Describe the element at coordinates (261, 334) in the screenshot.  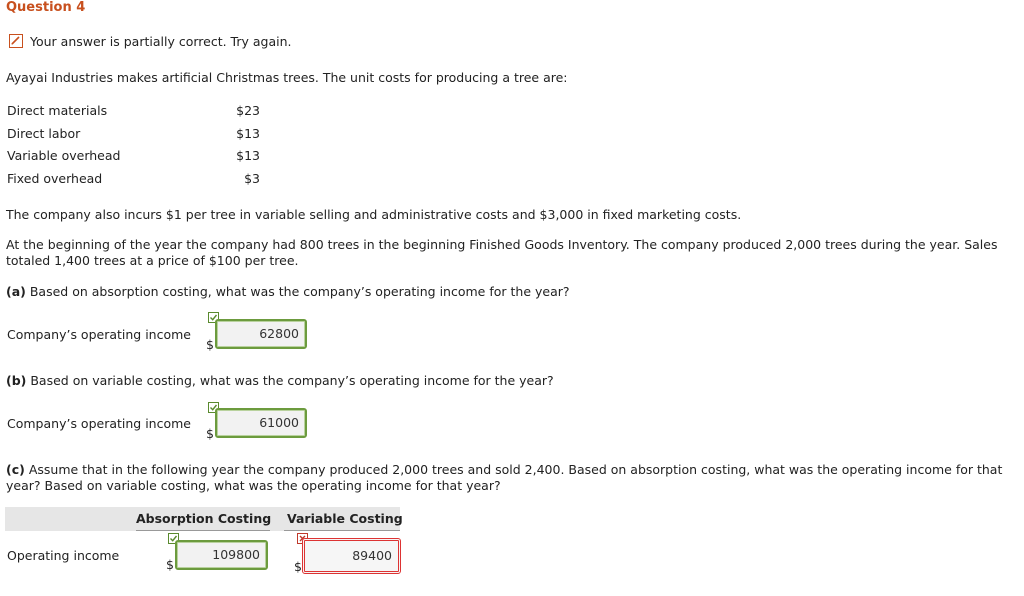
I see `part-a-income-input: 62800` at that location.